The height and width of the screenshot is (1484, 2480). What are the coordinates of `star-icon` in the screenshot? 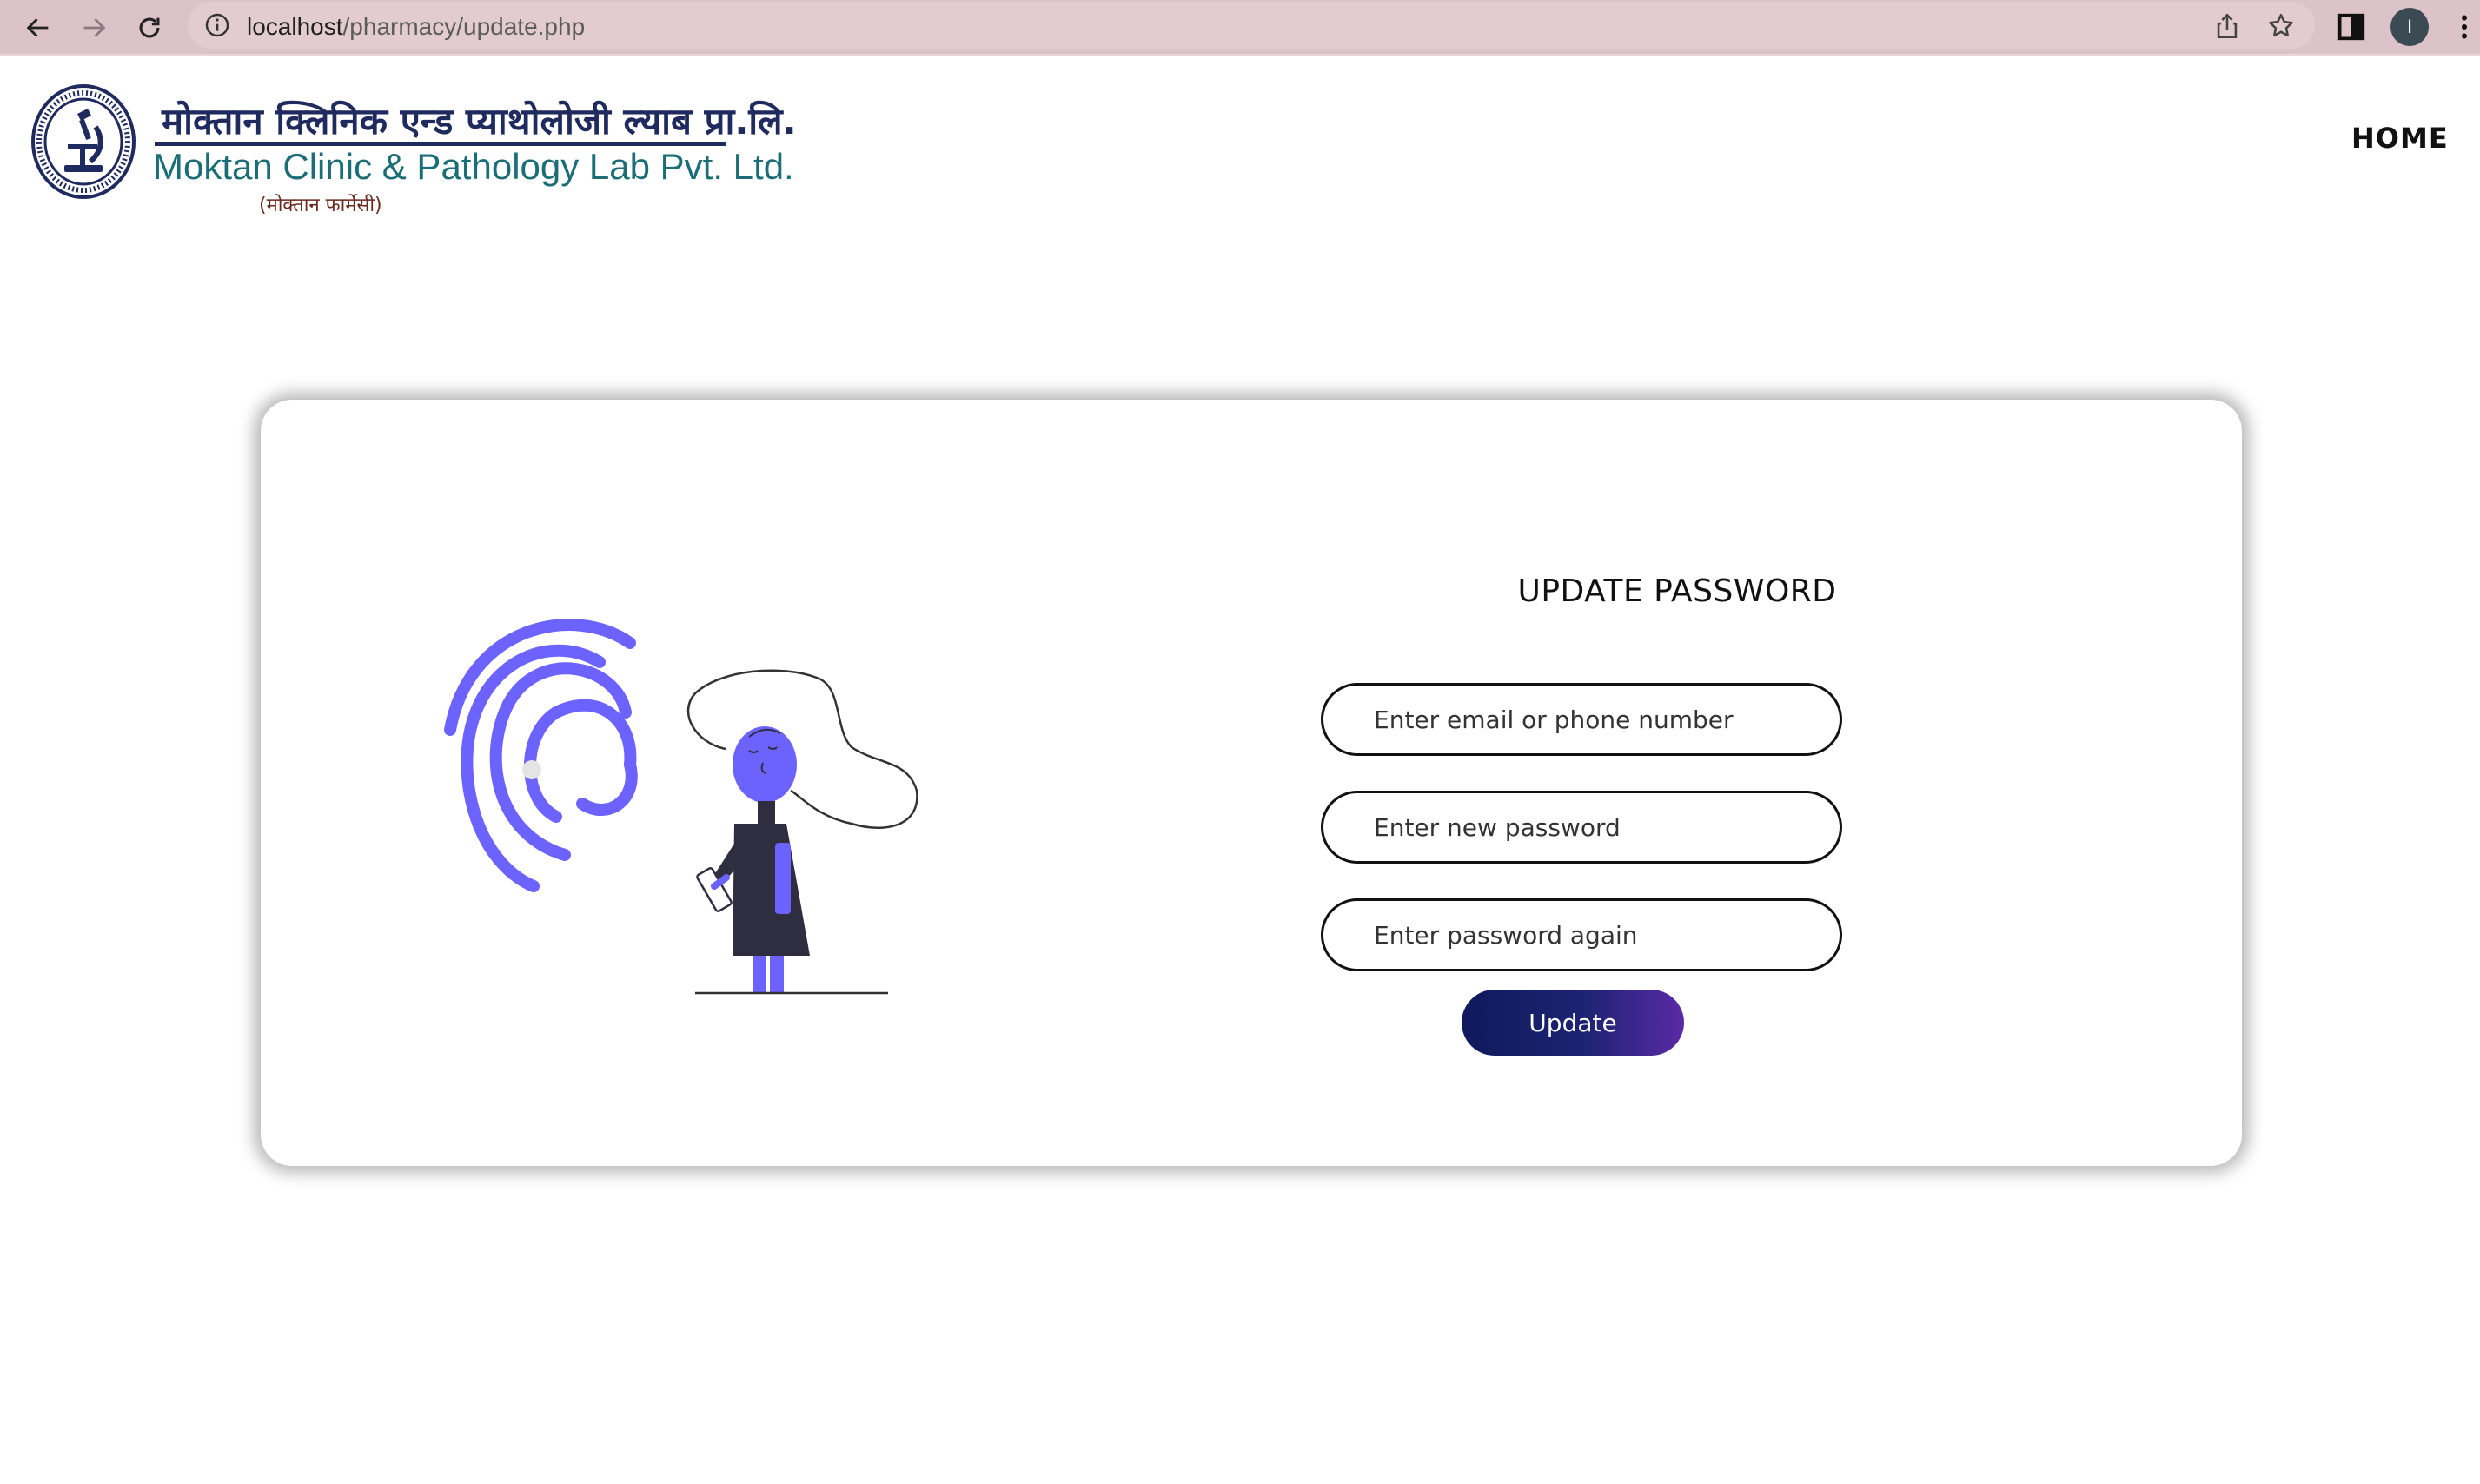 It's located at (2281, 26).